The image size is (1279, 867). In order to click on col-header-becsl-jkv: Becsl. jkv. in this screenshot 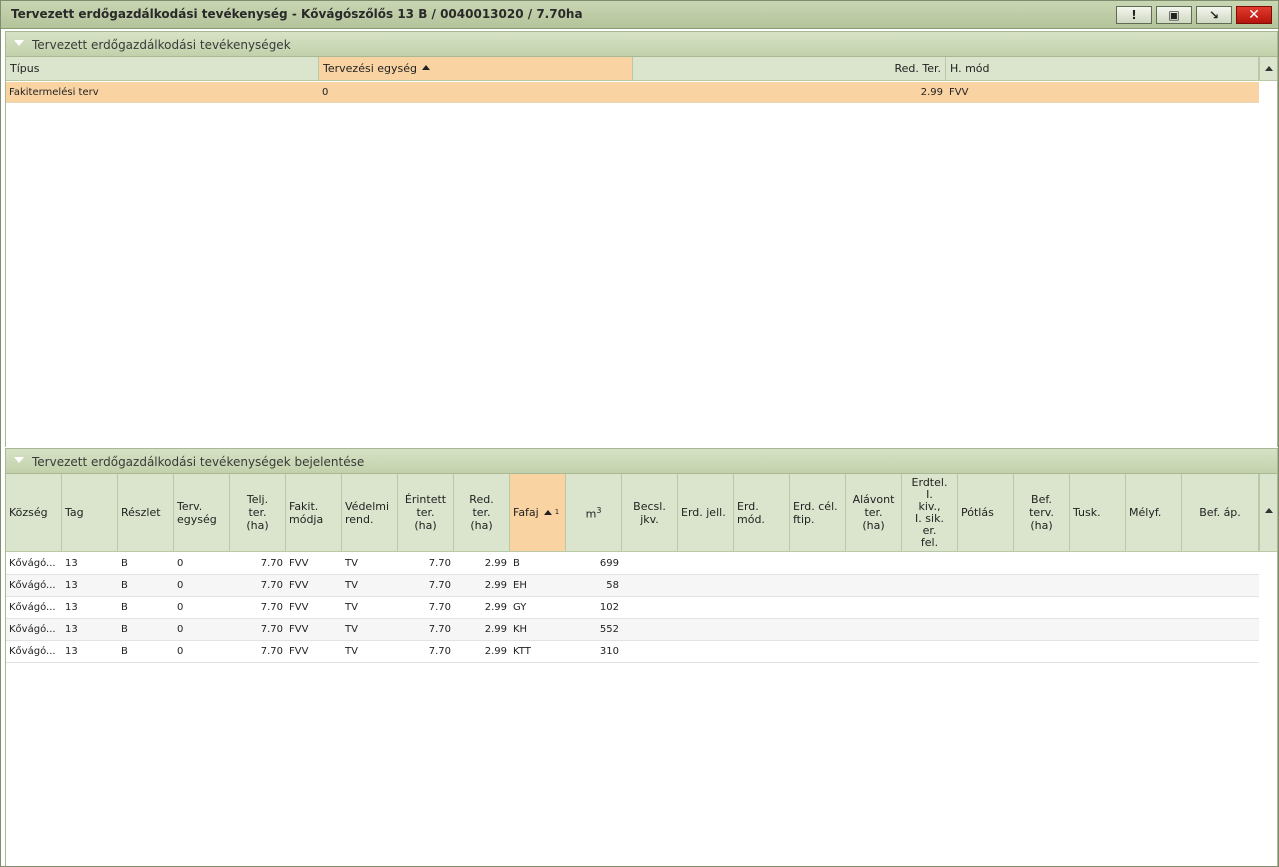, I will do `click(650, 513)`.